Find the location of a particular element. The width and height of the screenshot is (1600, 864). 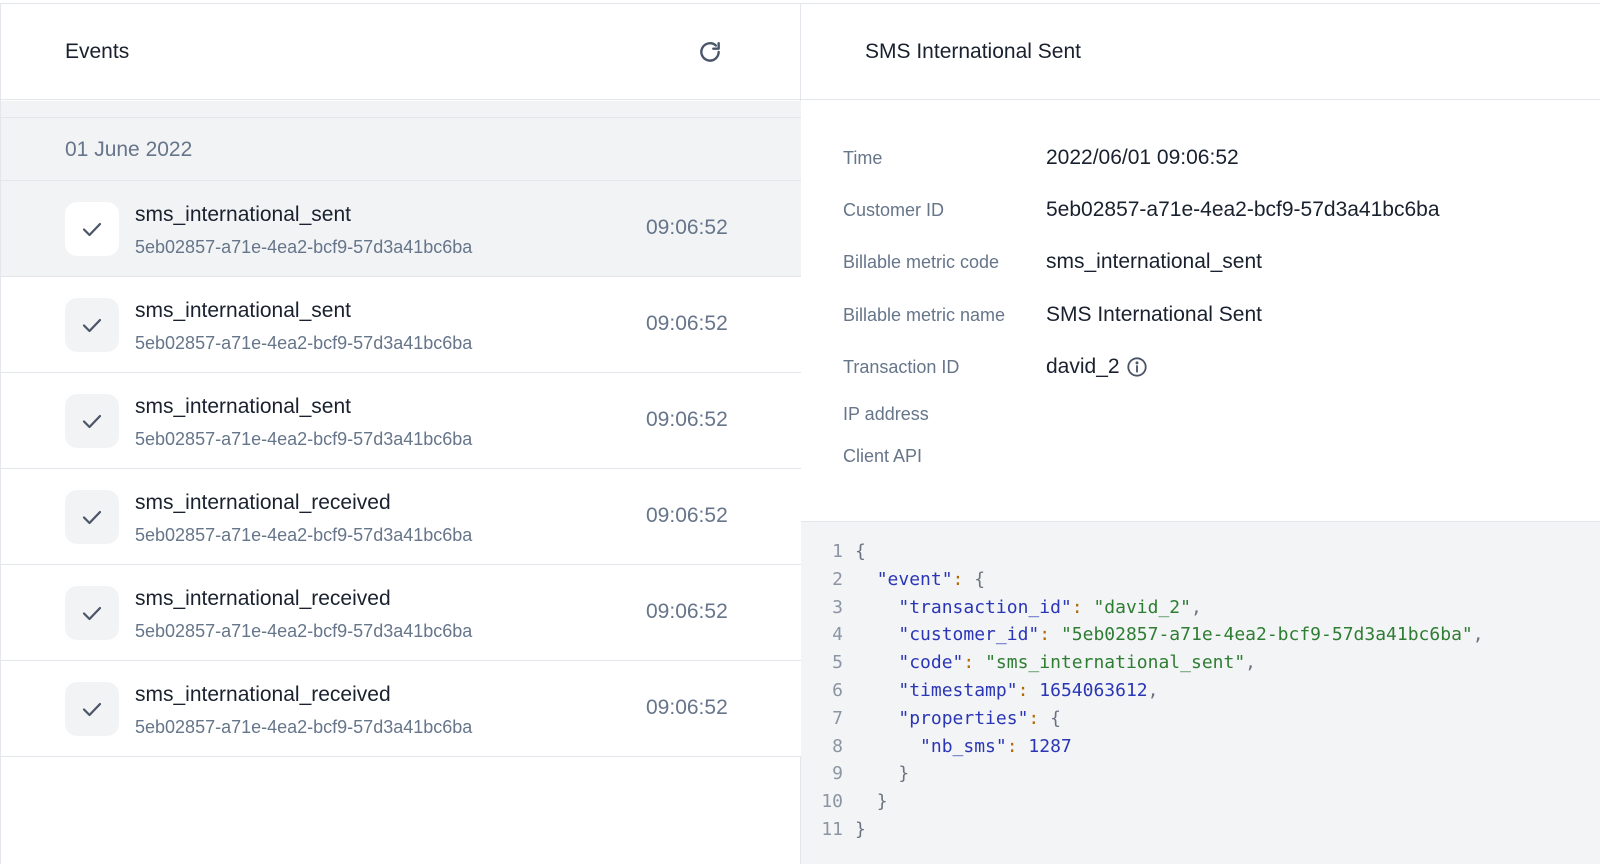

line-number: 5 is located at coordinates (837, 663).